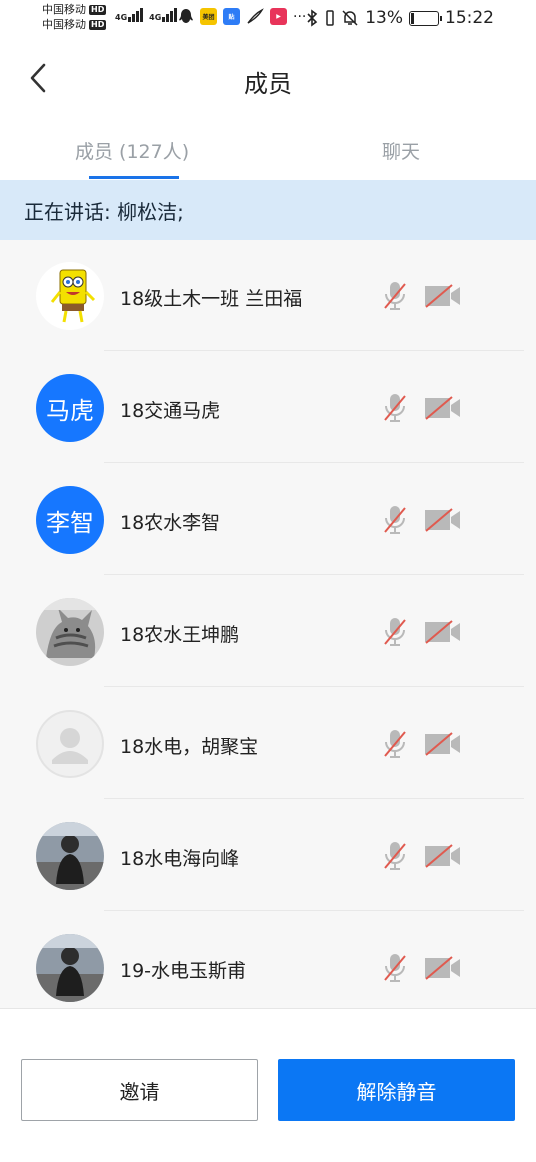  What do you see at coordinates (170, 523) in the screenshot?
I see `member-name: 18农水李智` at bounding box center [170, 523].